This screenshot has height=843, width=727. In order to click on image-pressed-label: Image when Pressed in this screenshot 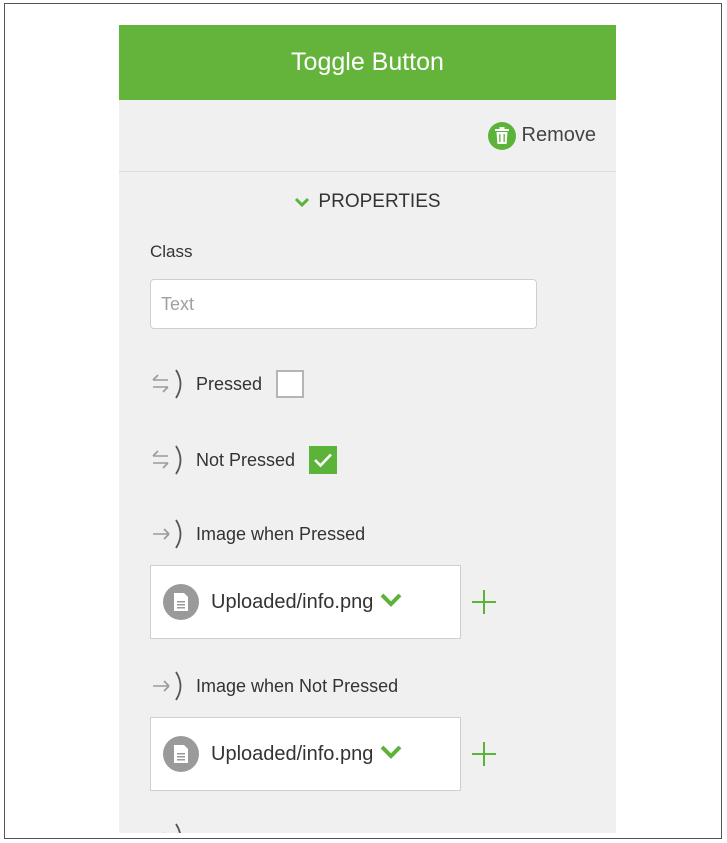, I will do `click(281, 533)`.